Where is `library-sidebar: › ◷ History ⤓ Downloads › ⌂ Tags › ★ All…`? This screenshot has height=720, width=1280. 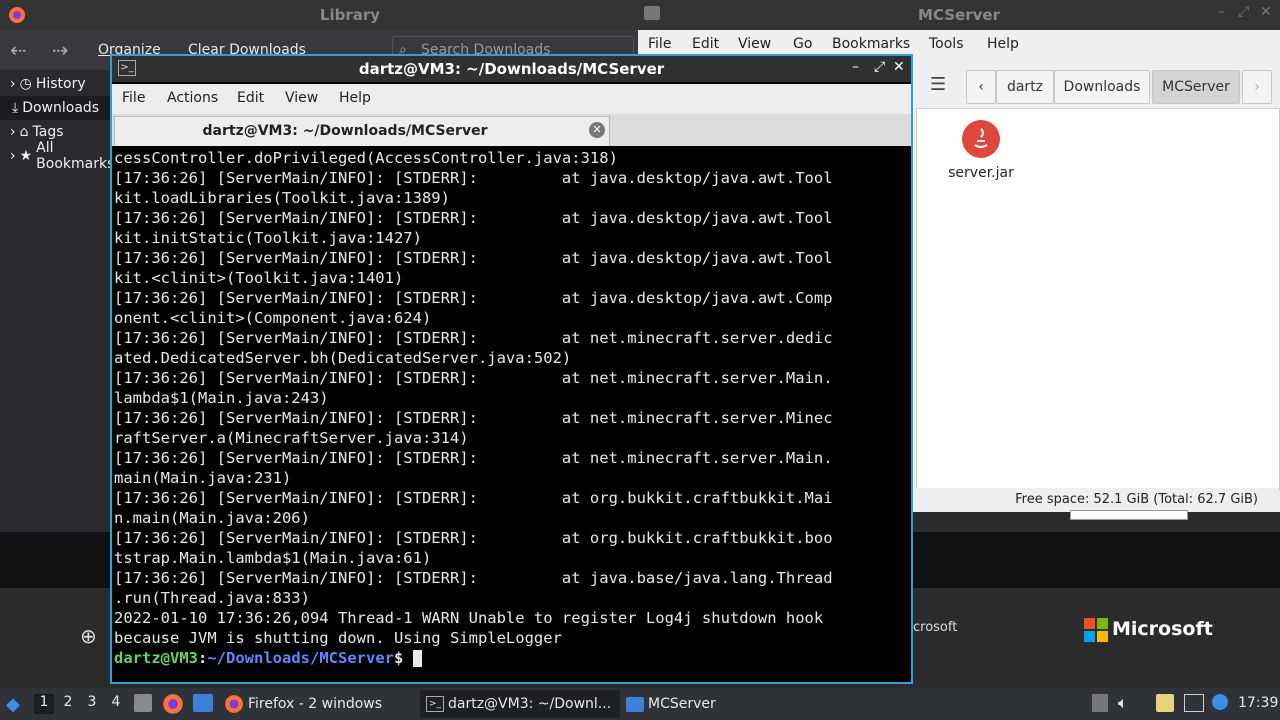
library-sidebar: › ◷ History ⤓ Downloads › ⌂ Tags › ★ All… is located at coordinates (57, 301).